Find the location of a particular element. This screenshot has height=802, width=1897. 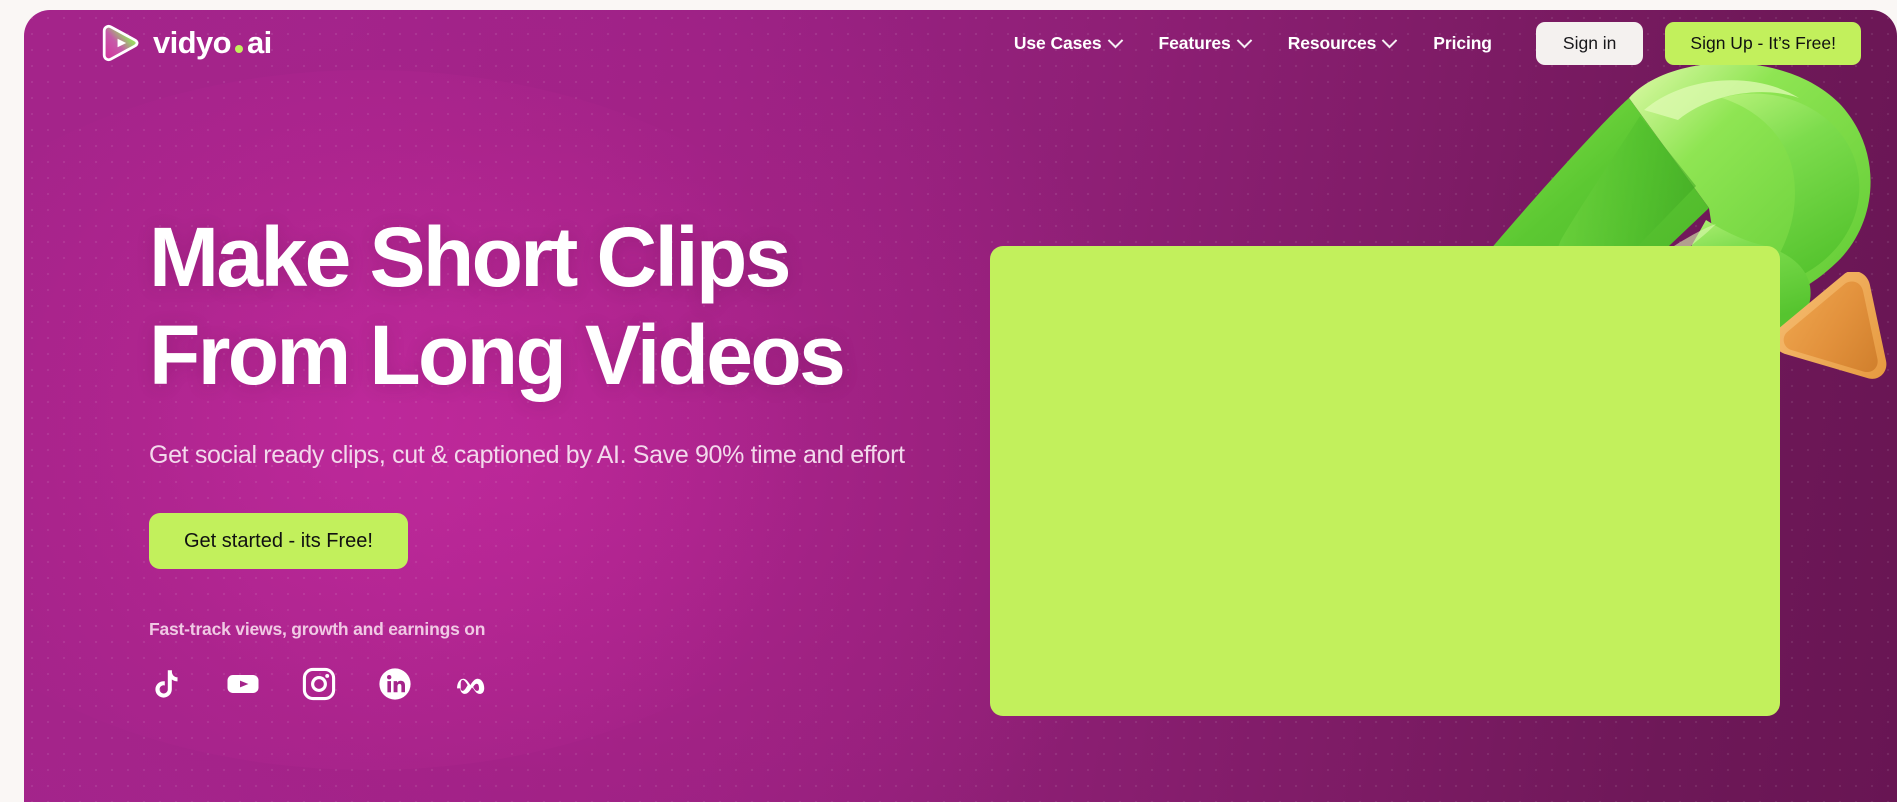

brand-dot-icon is located at coordinates (238, 49).